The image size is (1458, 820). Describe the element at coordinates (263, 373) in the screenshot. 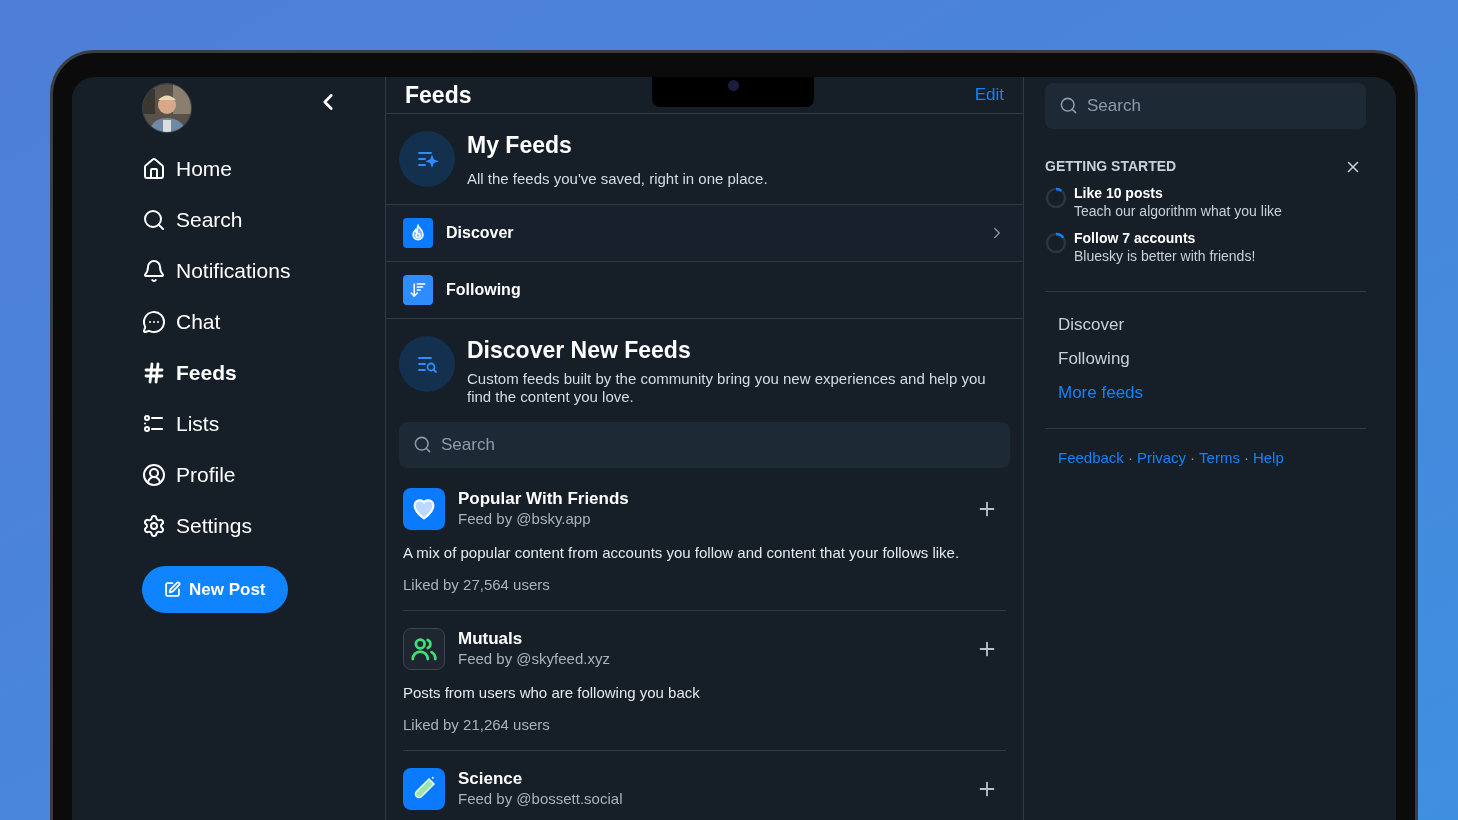

I see `nav-item: Feeds` at that location.